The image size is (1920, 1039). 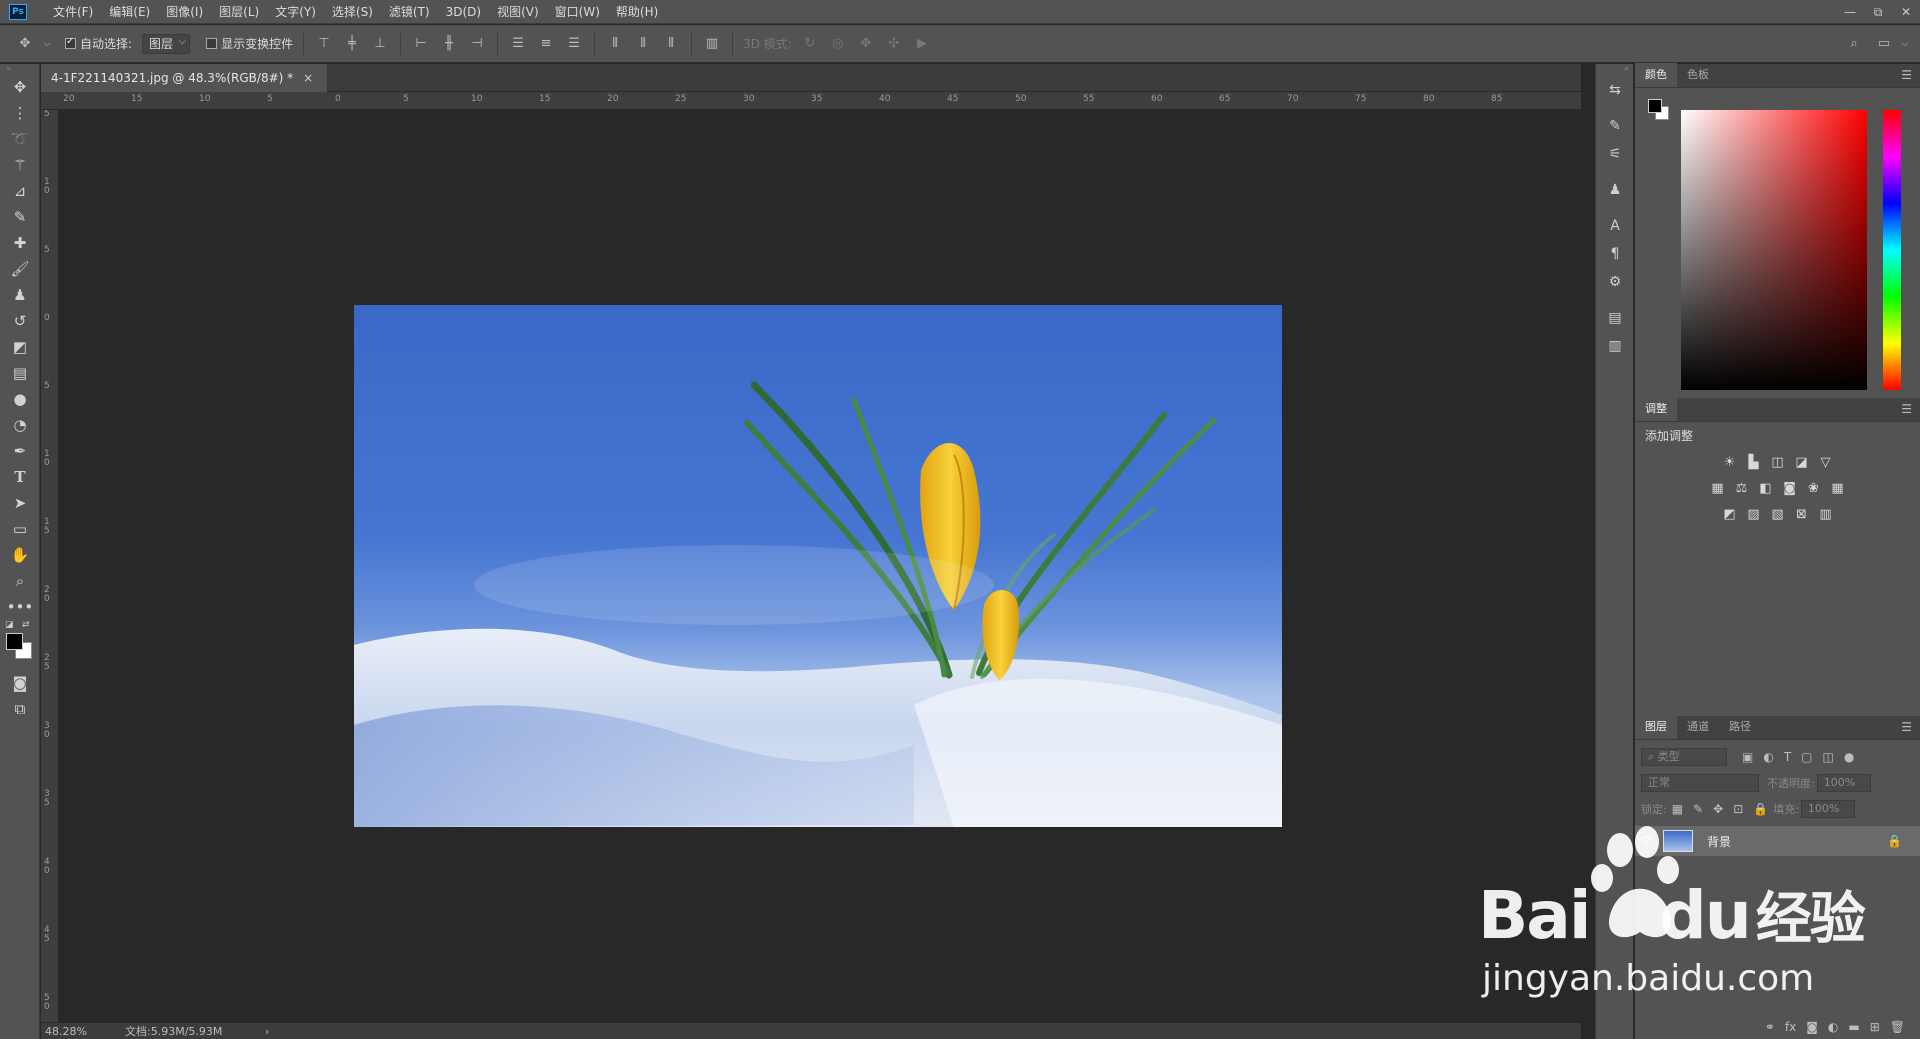 I want to click on selective-color-icon: ⊠, so click(x=1802, y=514).